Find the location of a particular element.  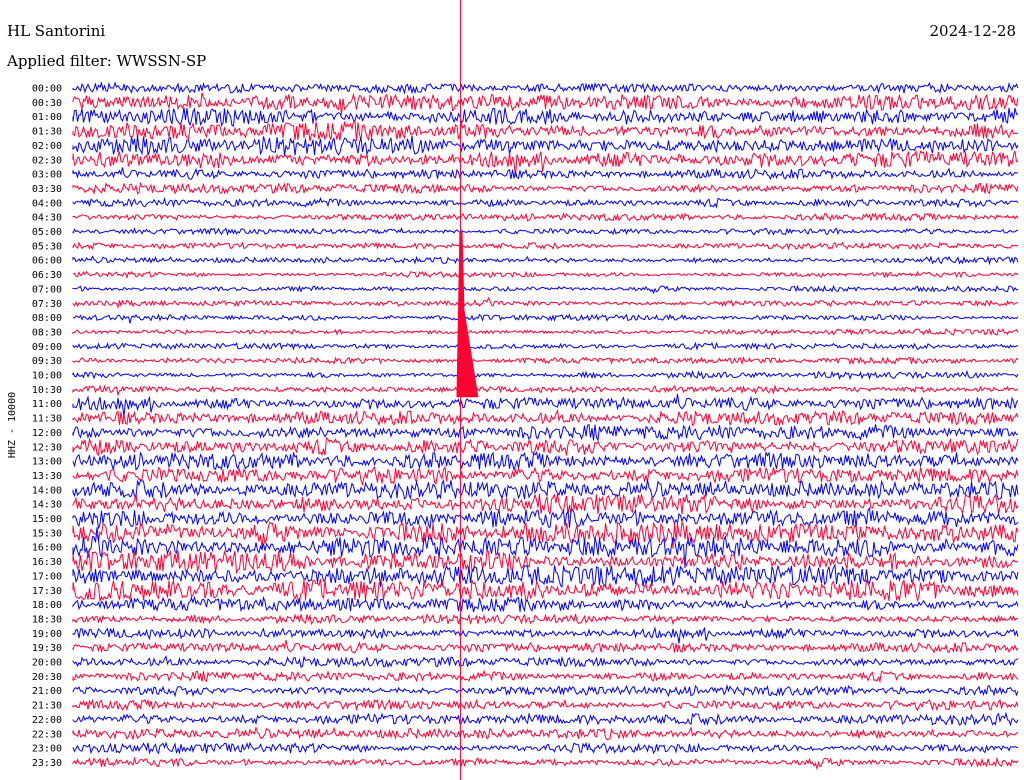

time-tick: 07:30 is located at coordinates (47, 304).